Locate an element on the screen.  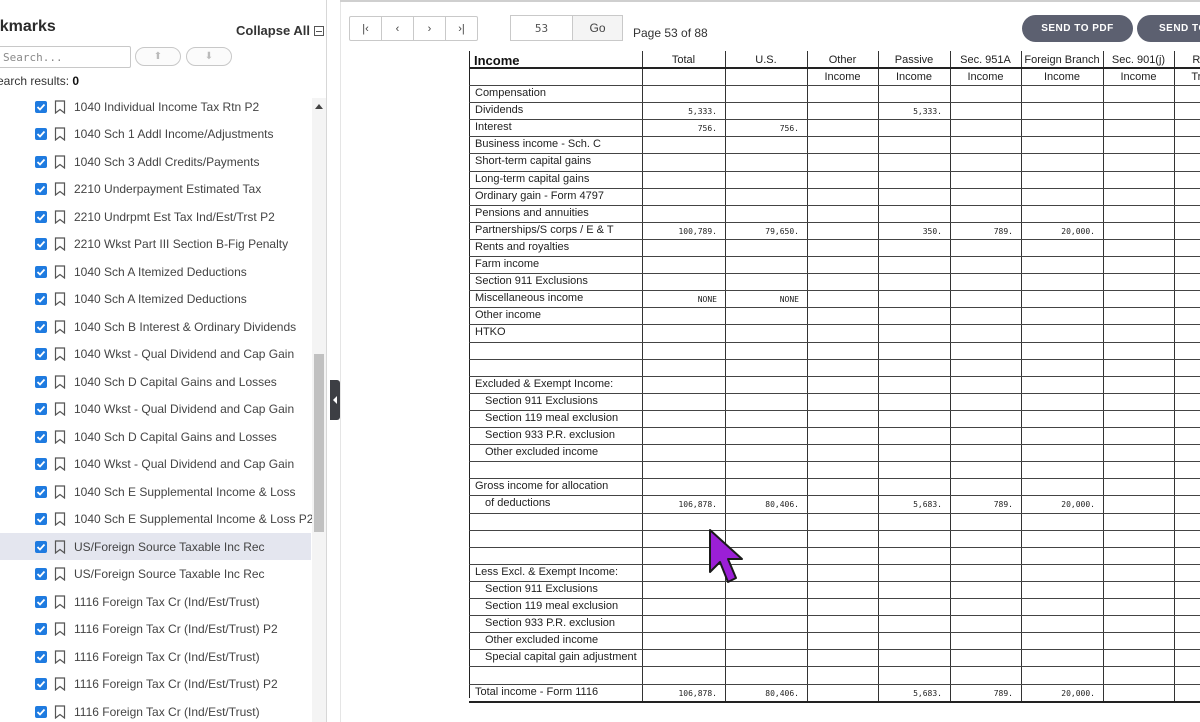
bookmark-item: 1040 Sch B Interest & Ordinary Dividends is located at coordinates (155, 326).